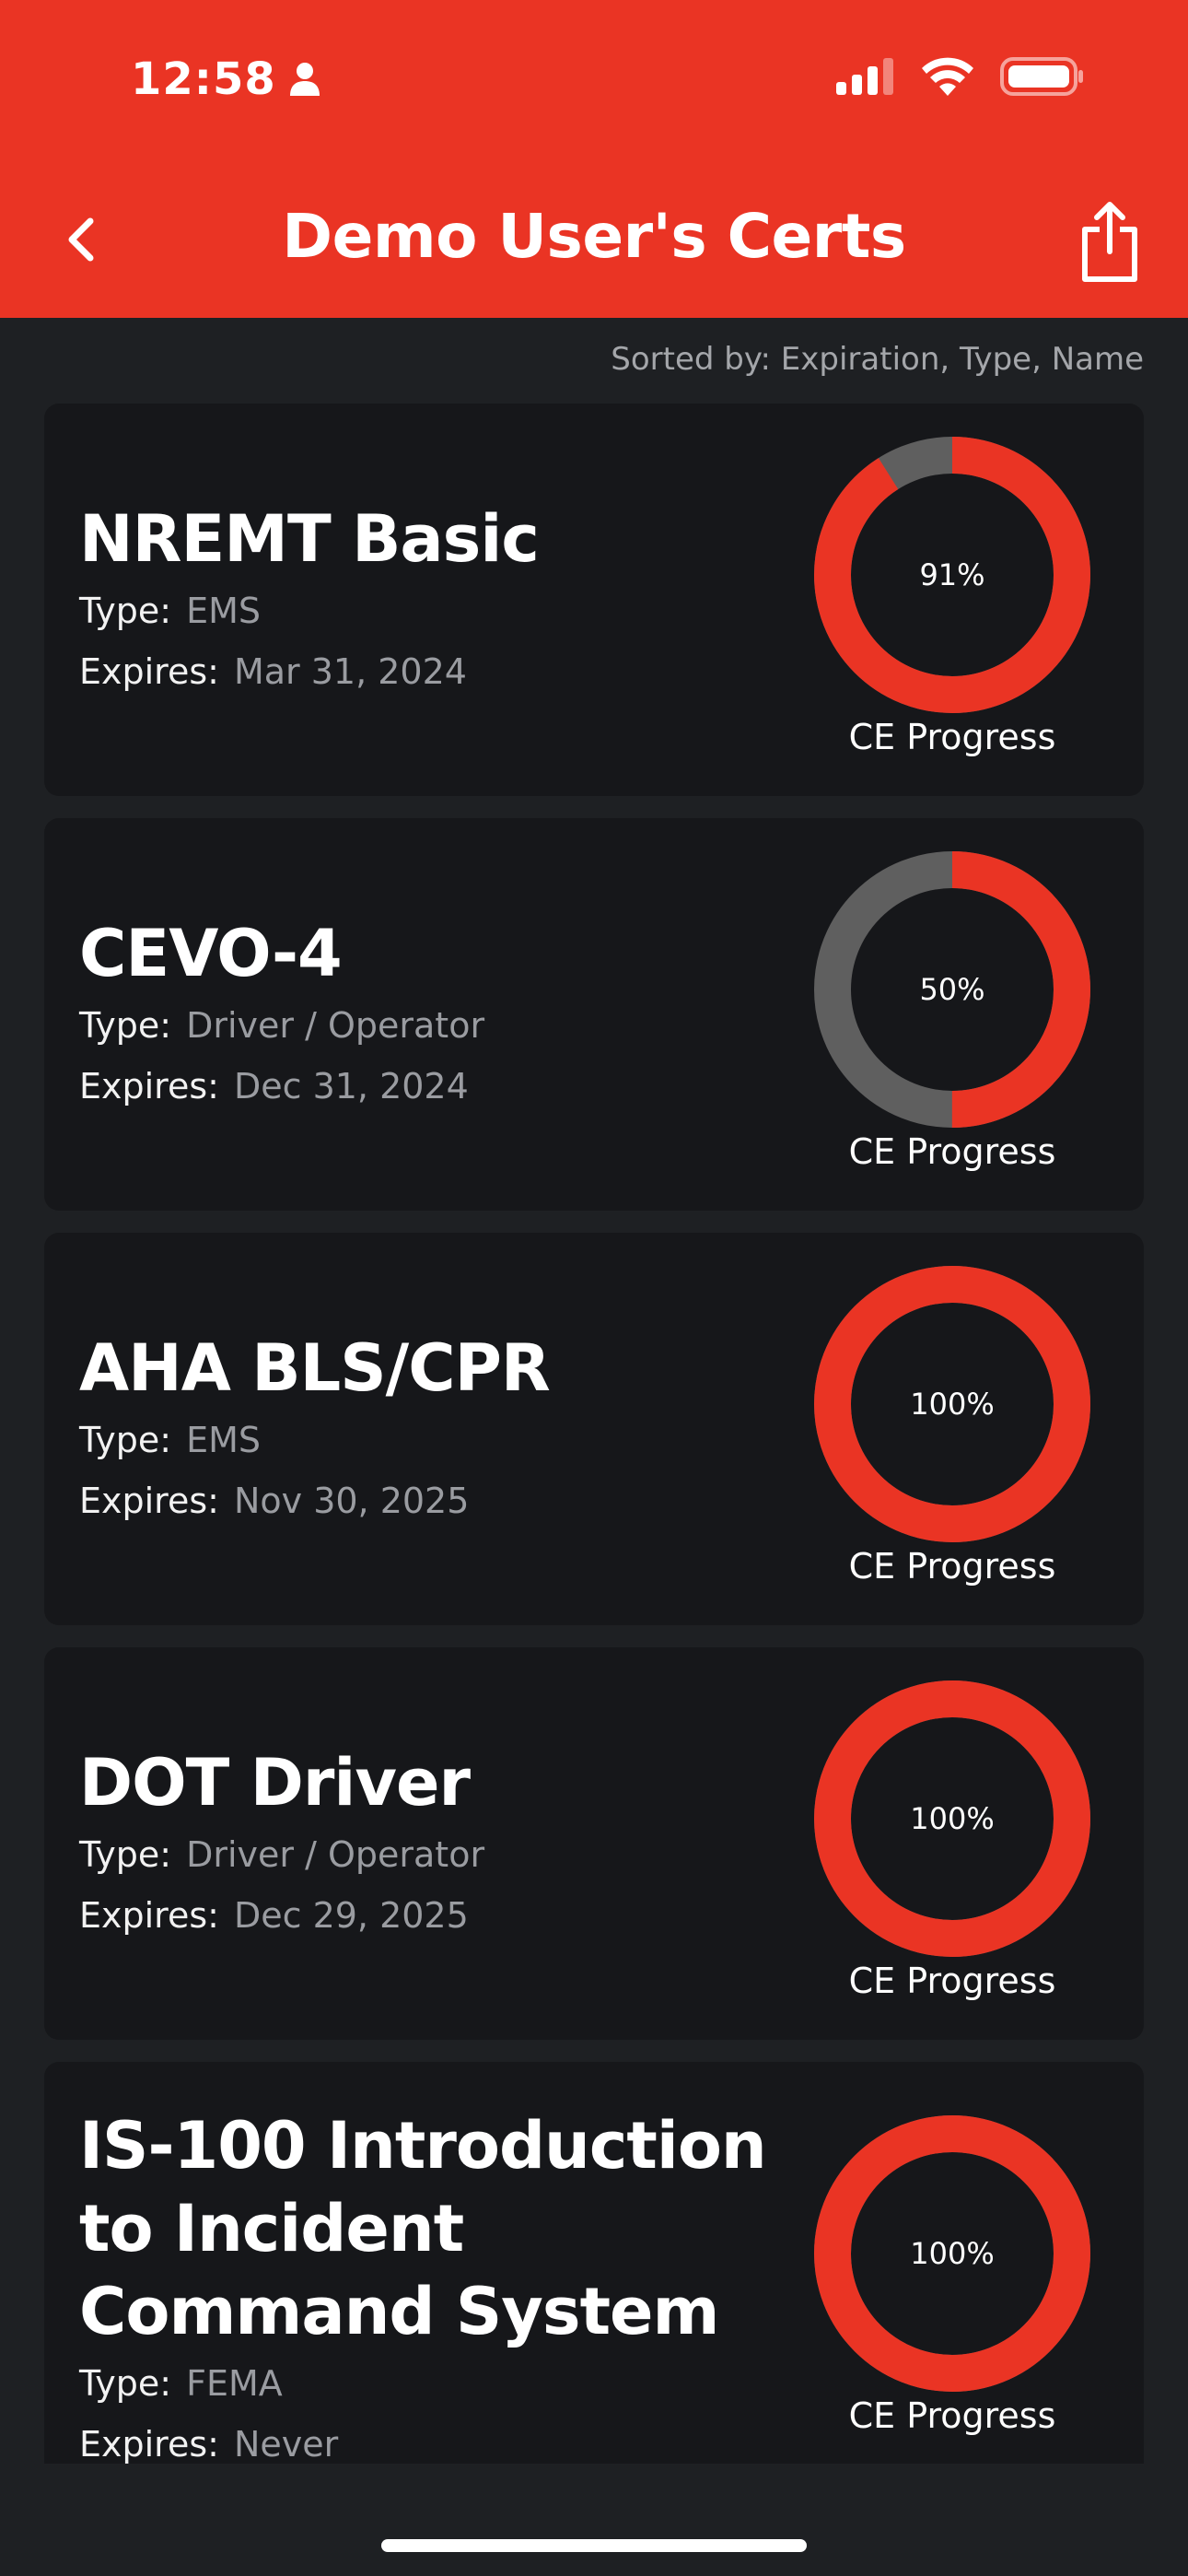  I want to click on wifi-icon, so click(948, 76).